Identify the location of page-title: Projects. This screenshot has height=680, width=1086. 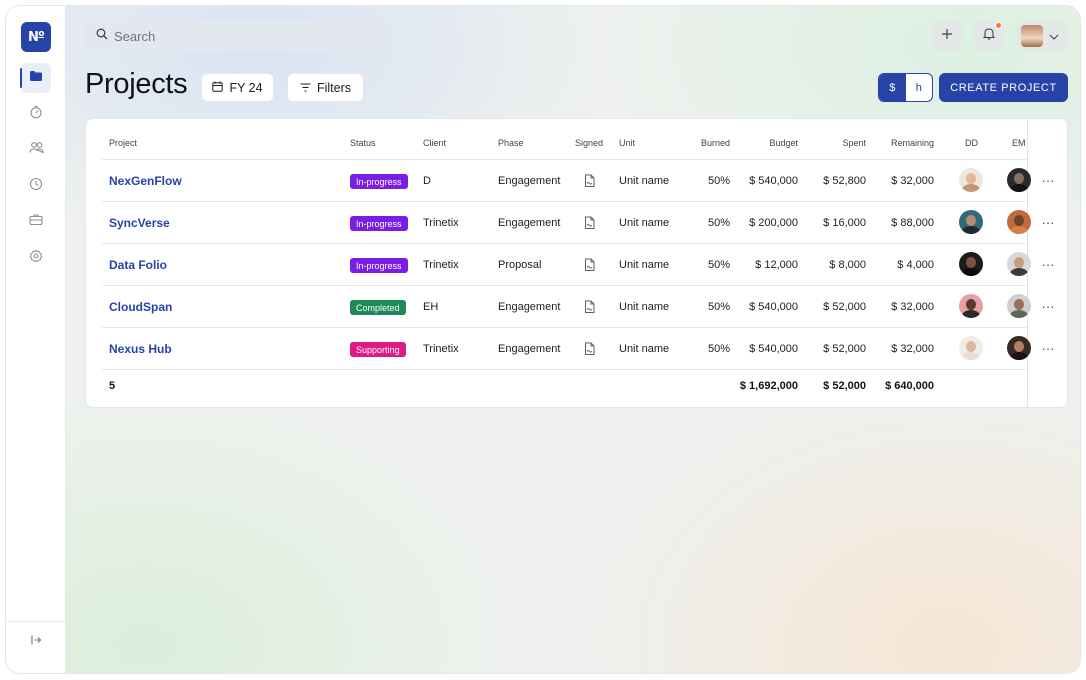
(136, 84).